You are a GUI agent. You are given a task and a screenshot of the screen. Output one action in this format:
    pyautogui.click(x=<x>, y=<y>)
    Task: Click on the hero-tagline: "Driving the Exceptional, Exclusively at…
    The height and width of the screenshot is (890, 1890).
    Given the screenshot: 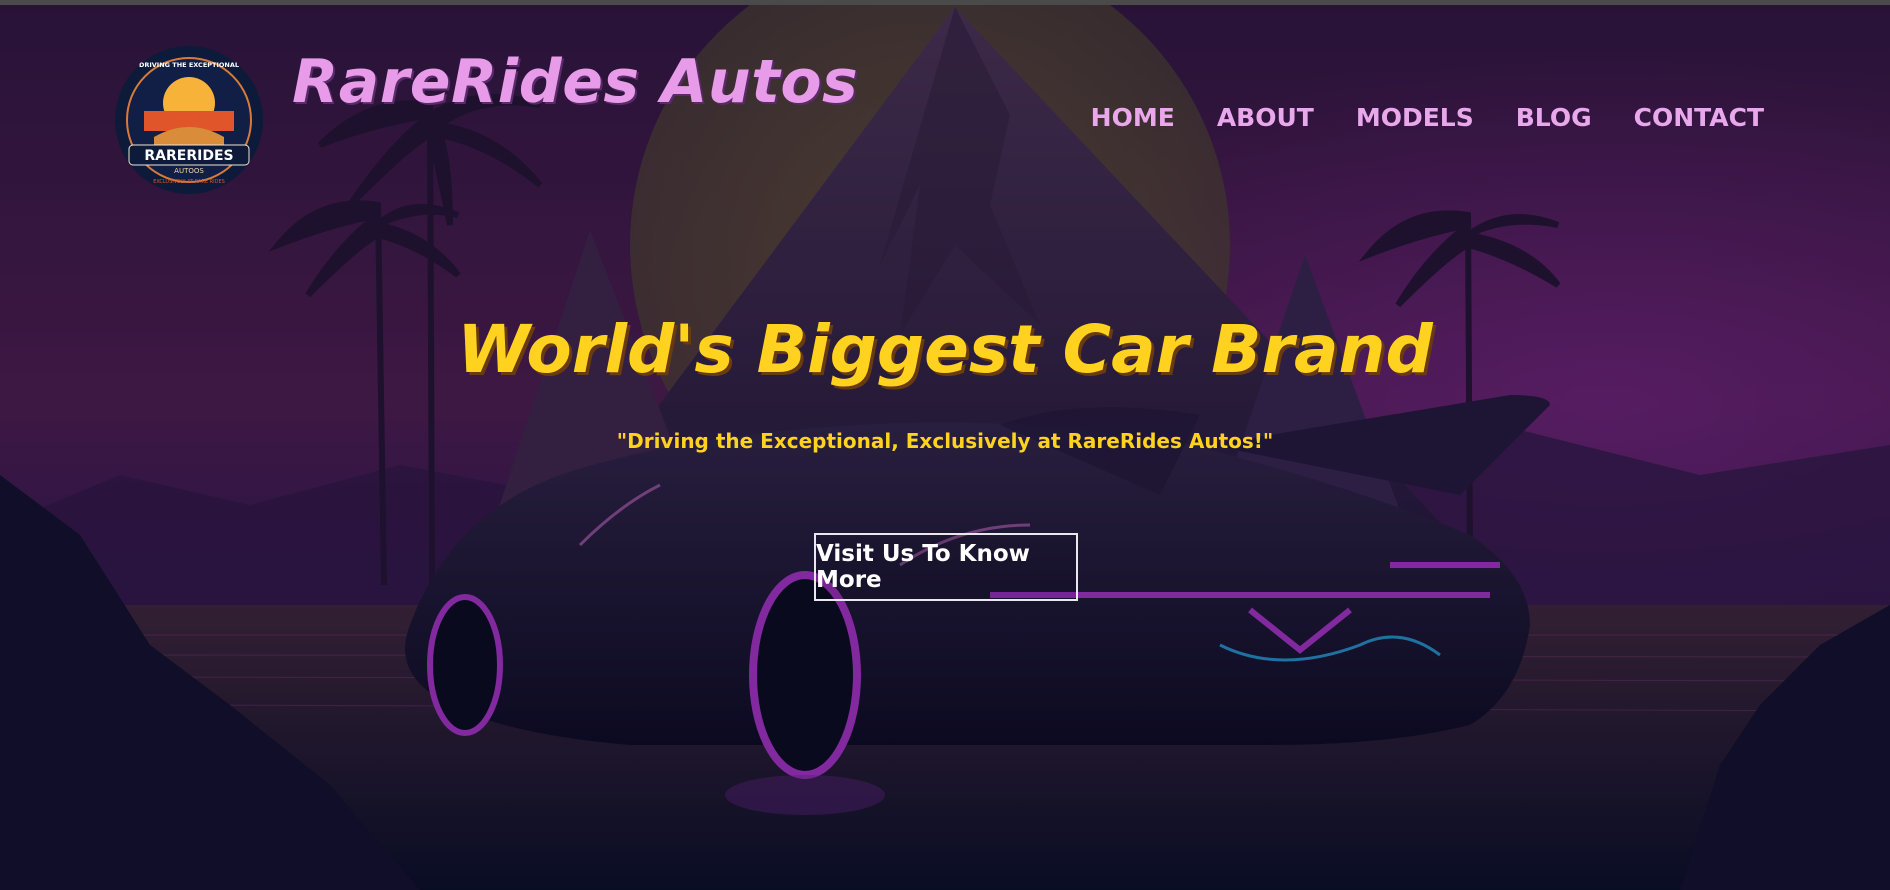 What is the action you would take?
    pyautogui.click(x=945, y=441)
    